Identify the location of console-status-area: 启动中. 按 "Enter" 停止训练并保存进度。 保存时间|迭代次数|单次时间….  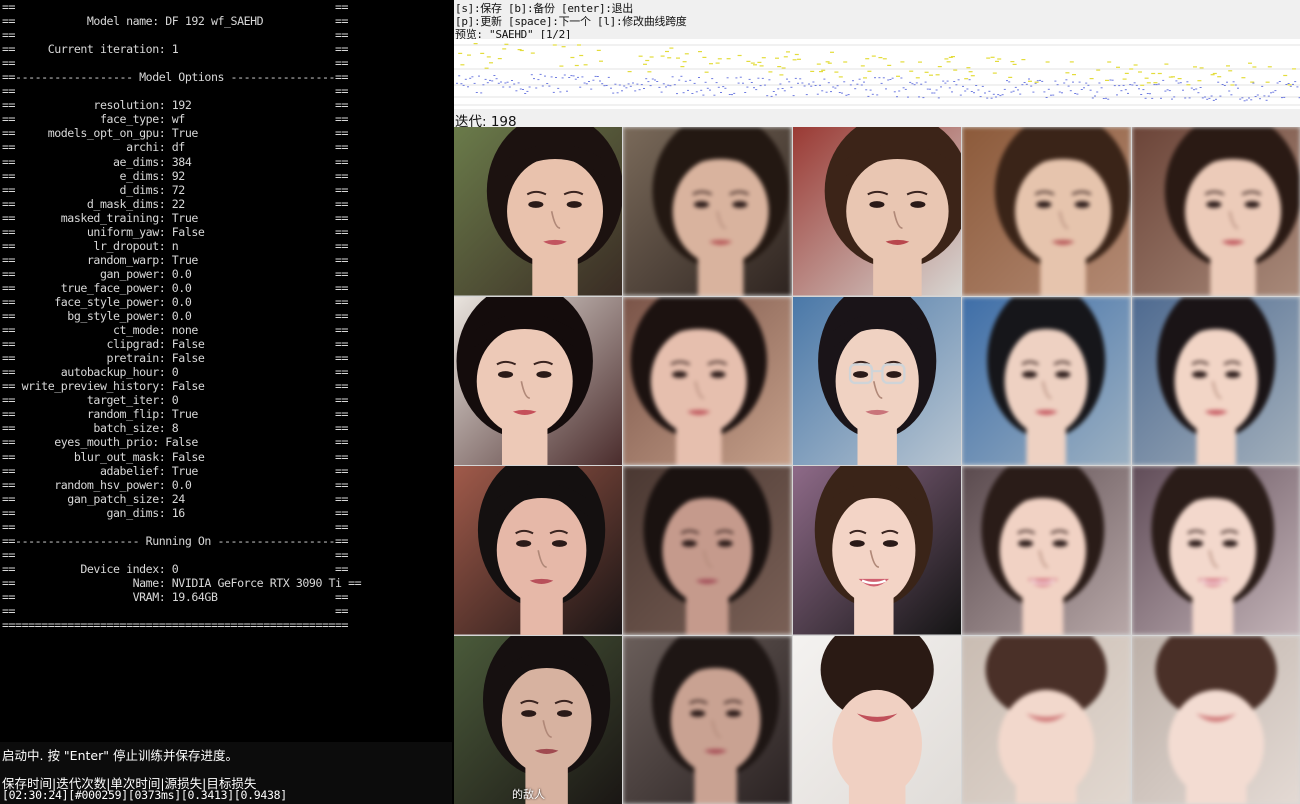
(226, 773).